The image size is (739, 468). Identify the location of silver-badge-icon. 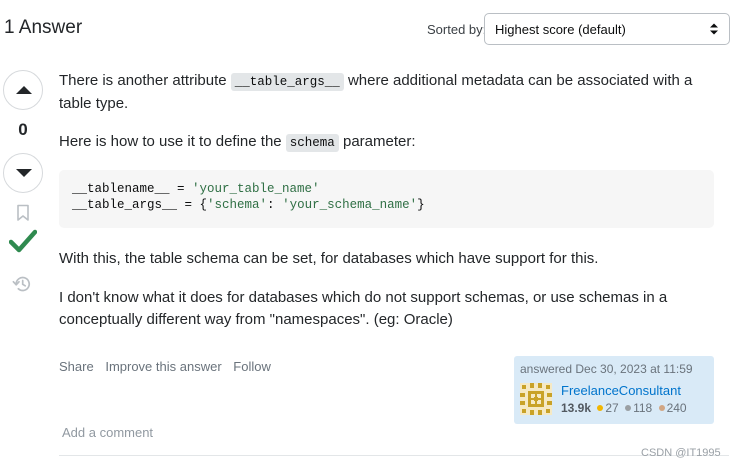
(628, 408).